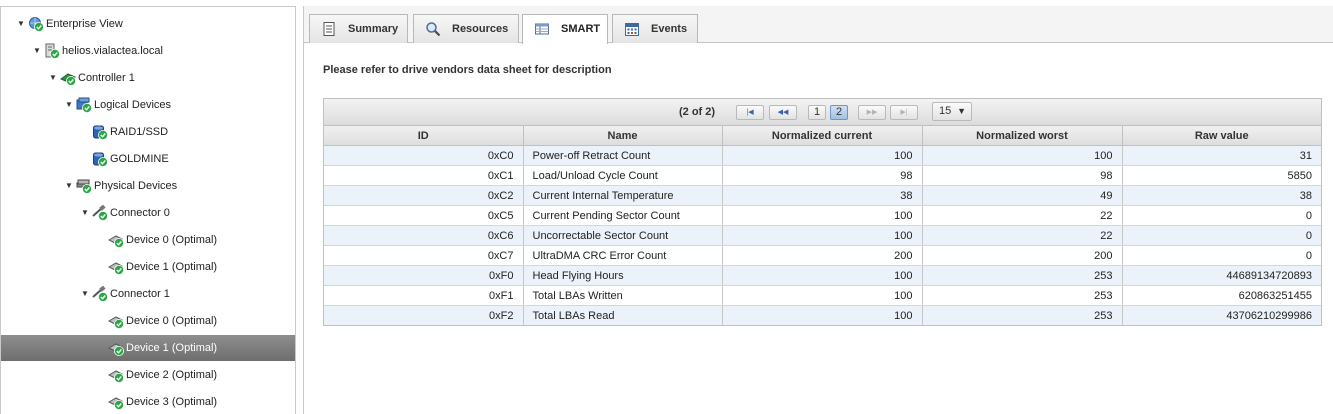 This screenshot has width=1333, height=414. I want to click on tab-summary-label: Summary, so click(373, 29).